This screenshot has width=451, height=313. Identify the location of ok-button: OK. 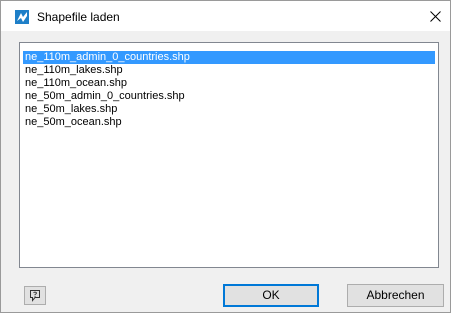
(271, 295).